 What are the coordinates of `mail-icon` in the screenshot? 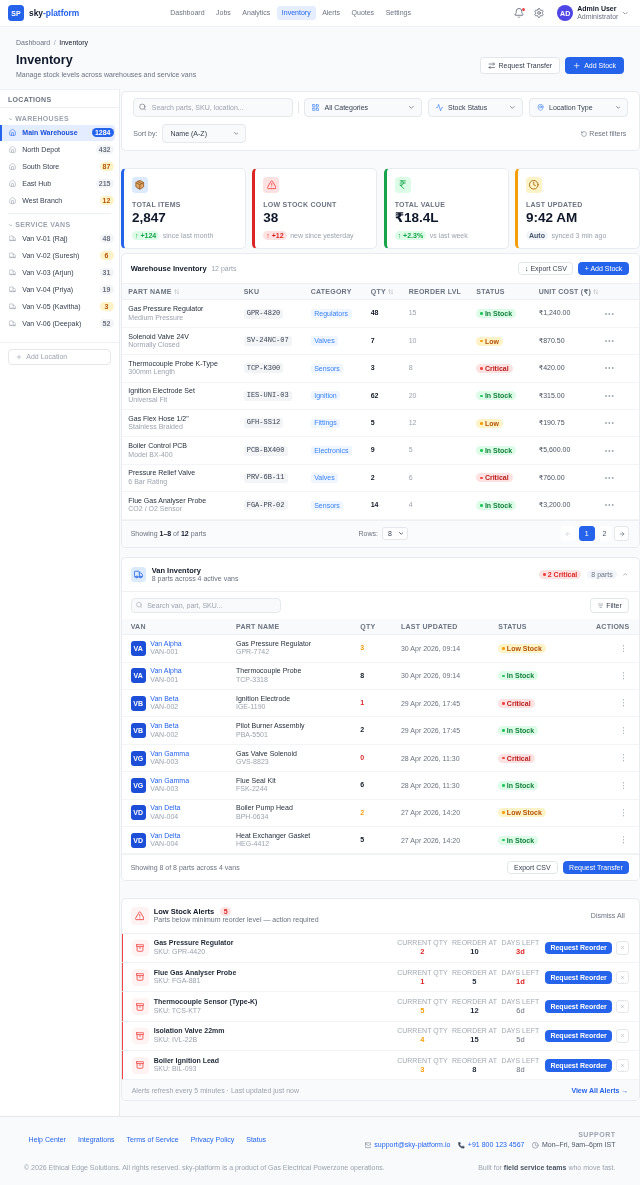 It's located at (368, 1145).